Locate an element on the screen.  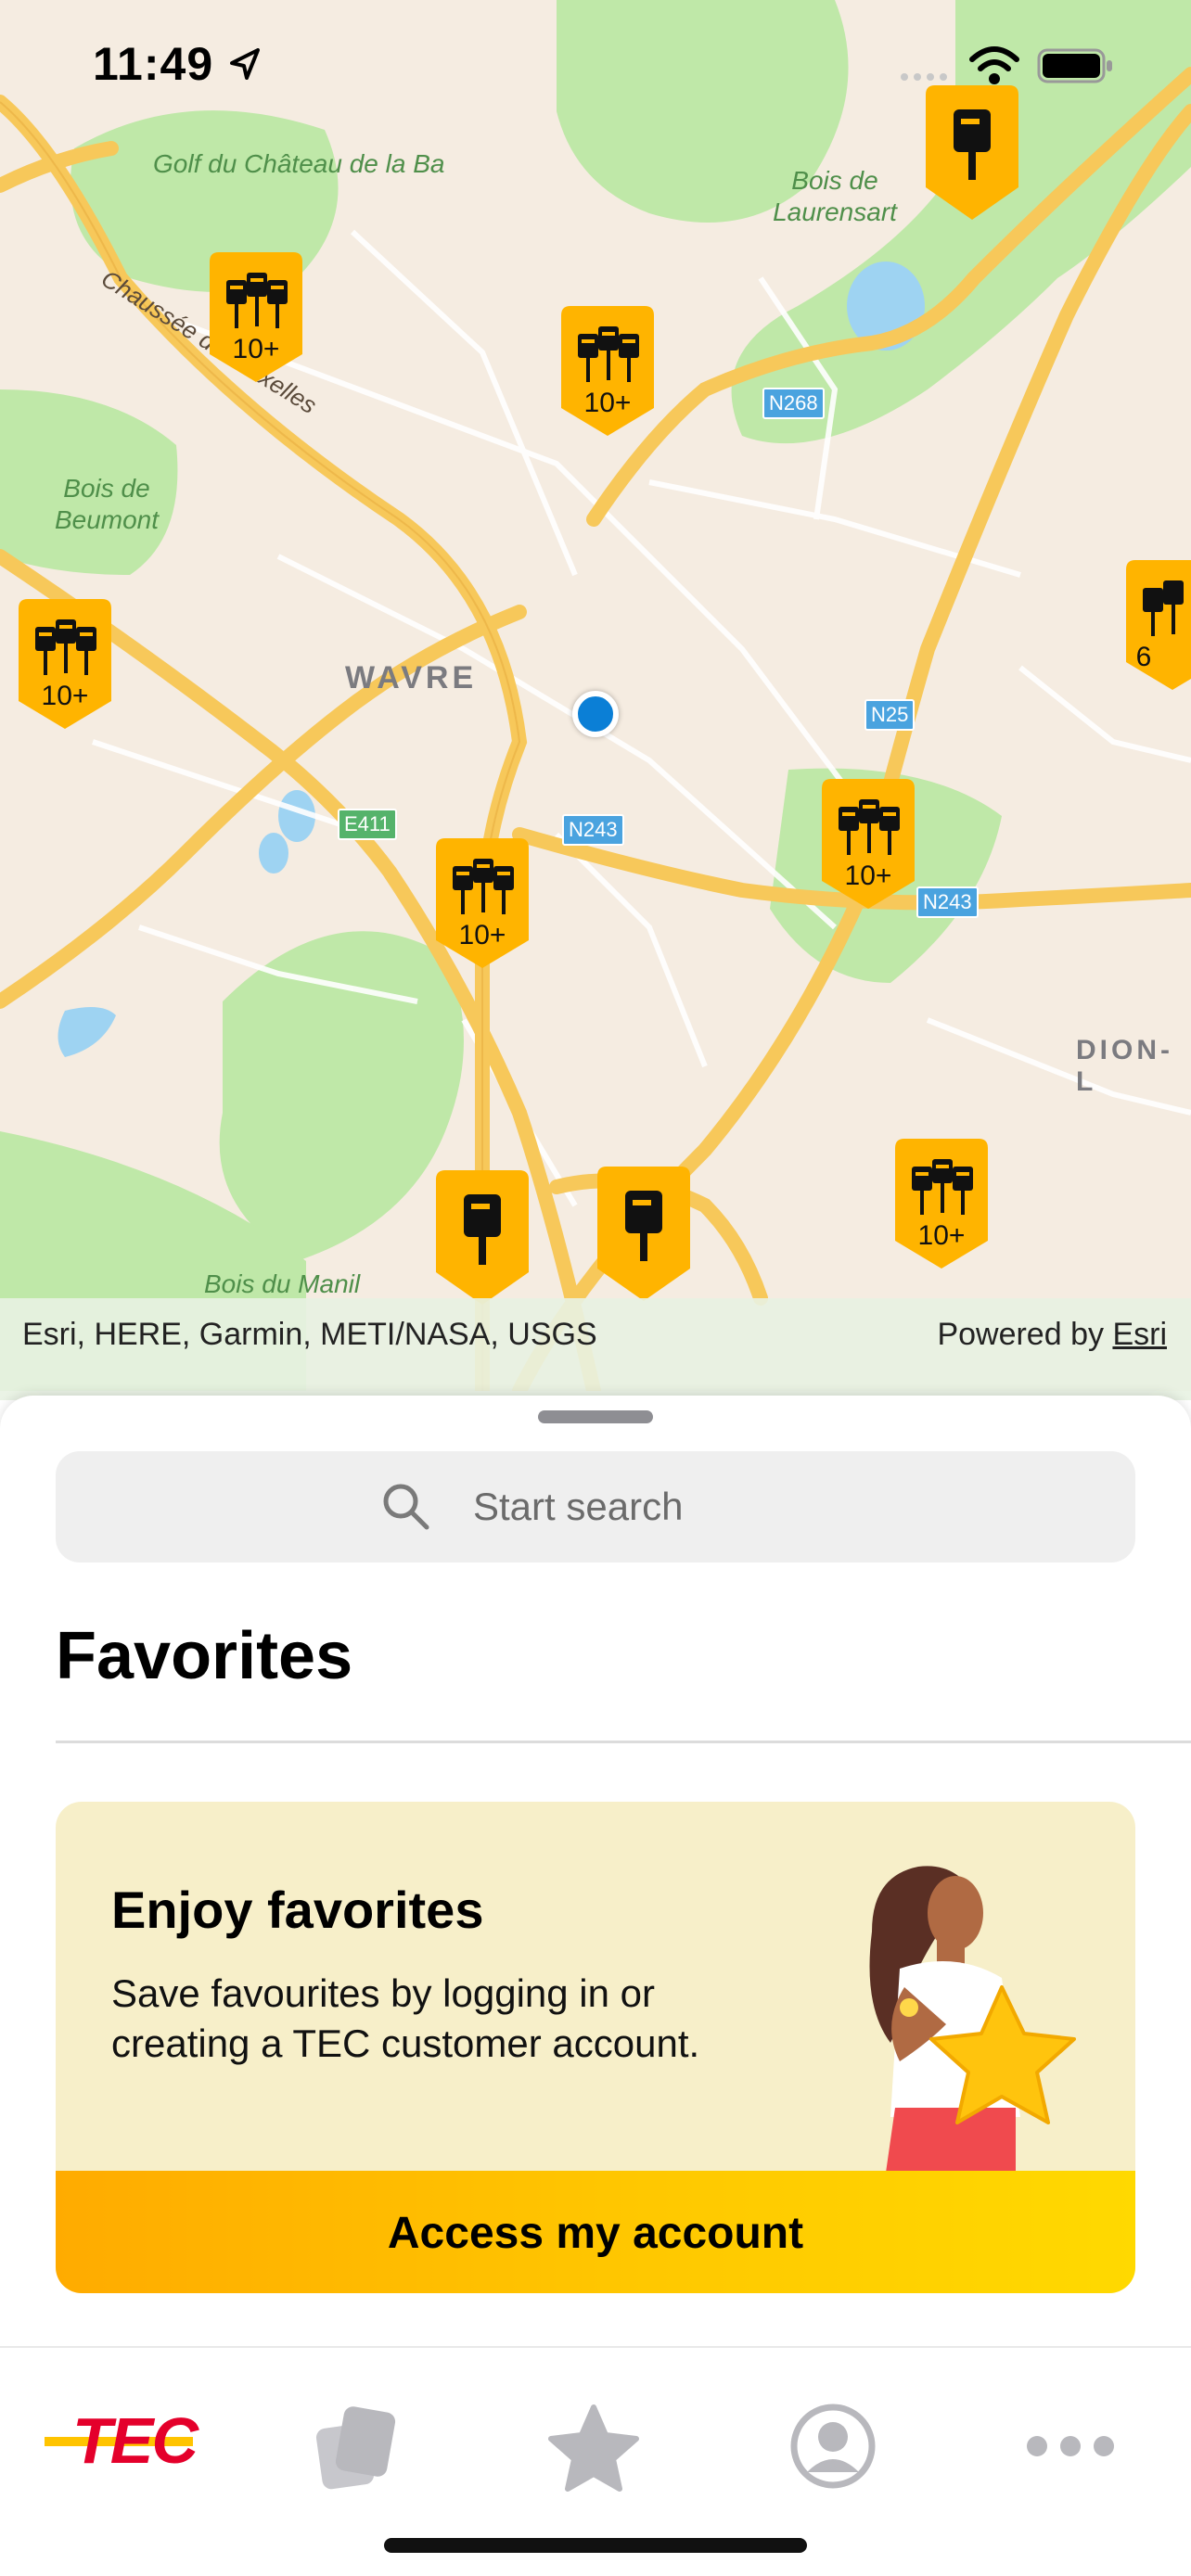
tec-logo: TEC is located at coordinates (135, 2440).